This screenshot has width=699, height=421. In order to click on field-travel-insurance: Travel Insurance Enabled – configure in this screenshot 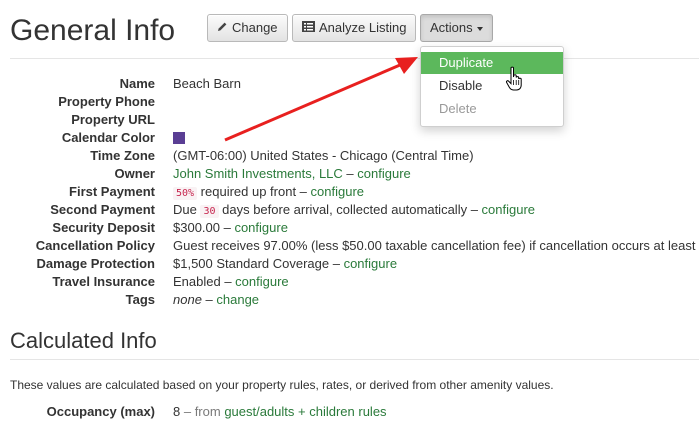, I will do `click(349, 282)`.